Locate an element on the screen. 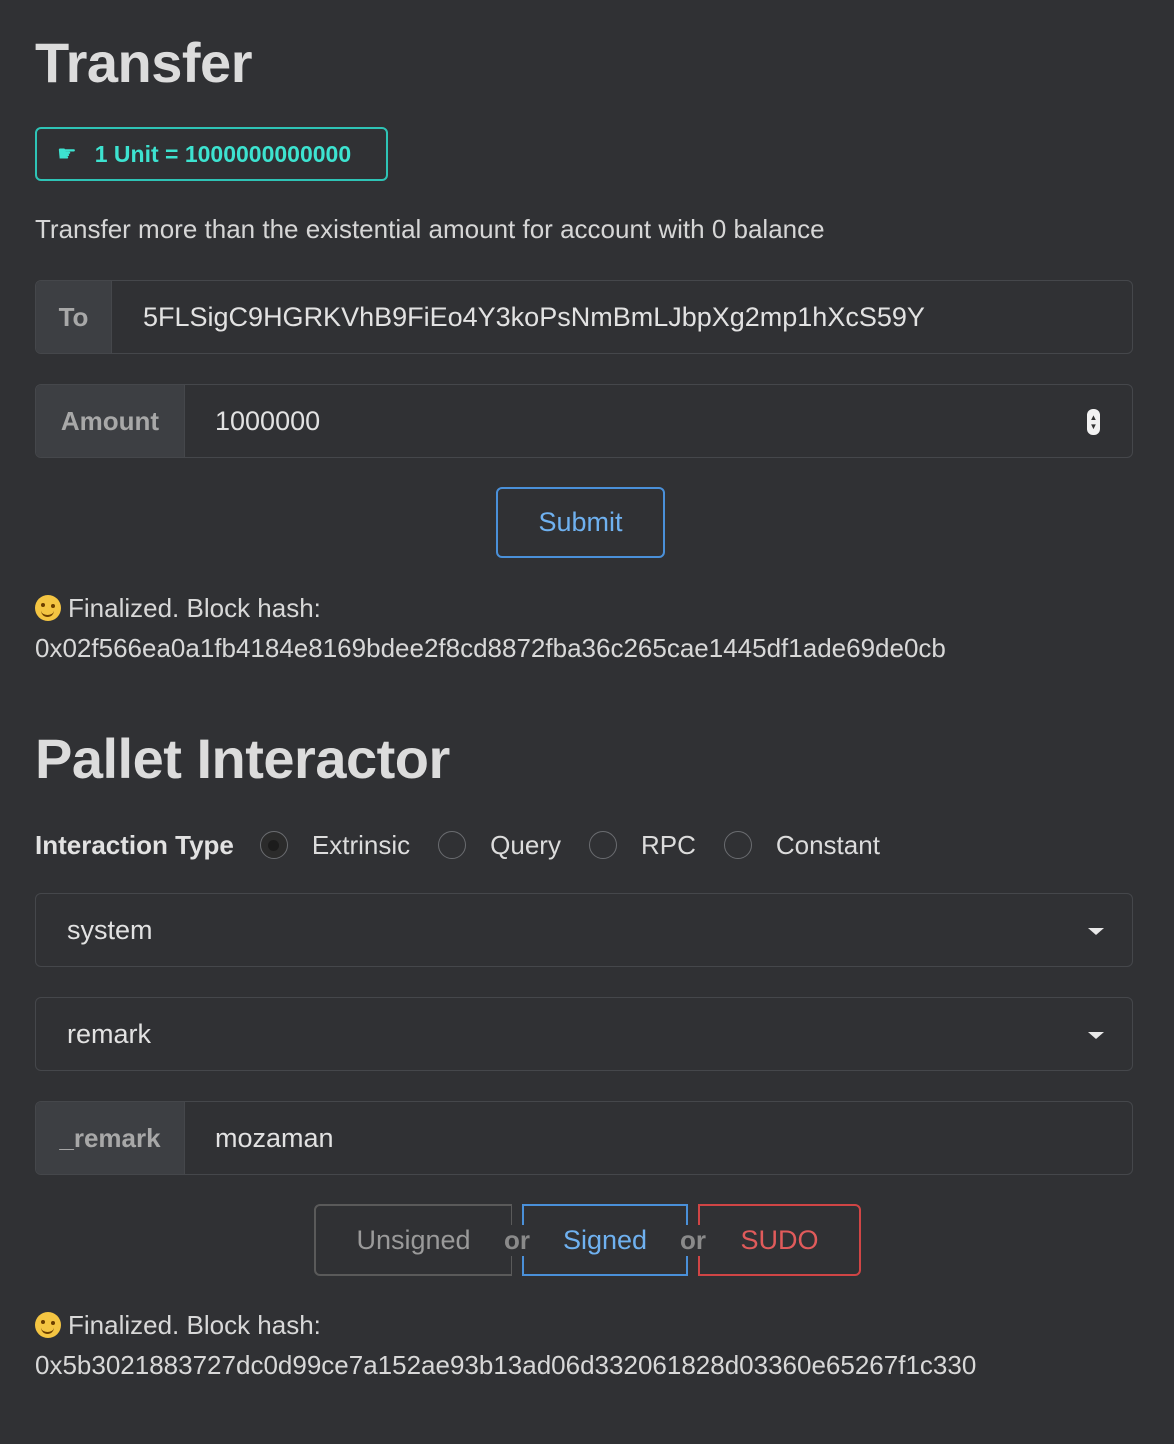 Image resolution: width=1174 pixels, height=1444 pixels. to-label: To is located at coordinates (74, 317).